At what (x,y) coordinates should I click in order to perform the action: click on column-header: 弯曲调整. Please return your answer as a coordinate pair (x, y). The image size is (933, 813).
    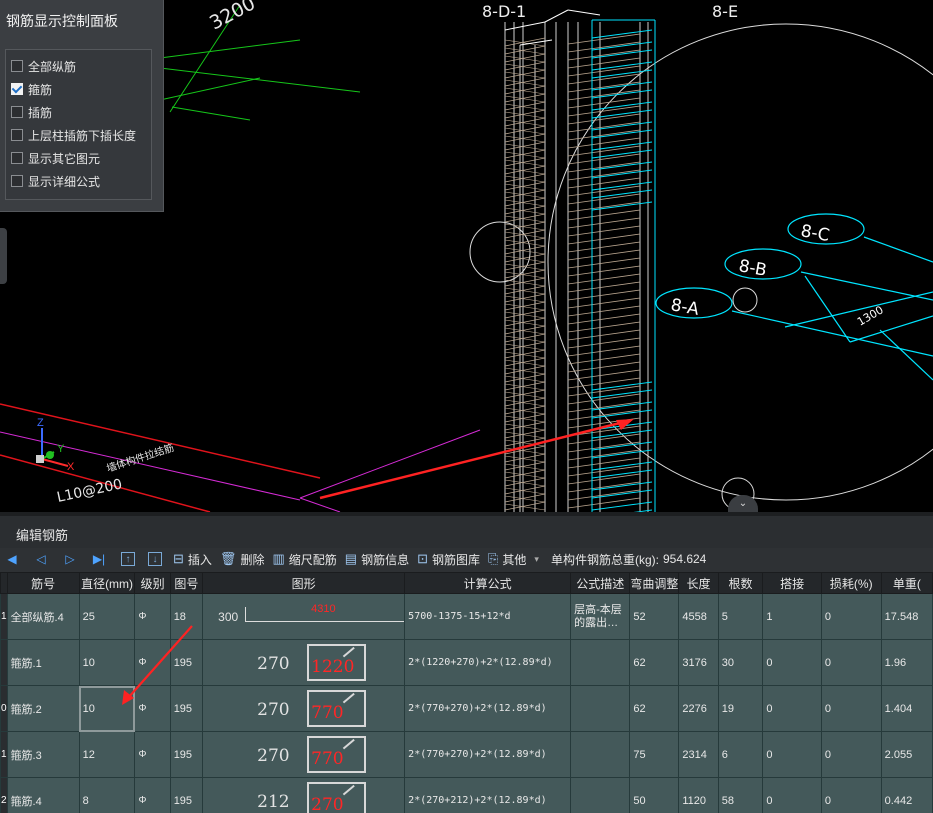
    Looking at the image, I should click on (654, 583).